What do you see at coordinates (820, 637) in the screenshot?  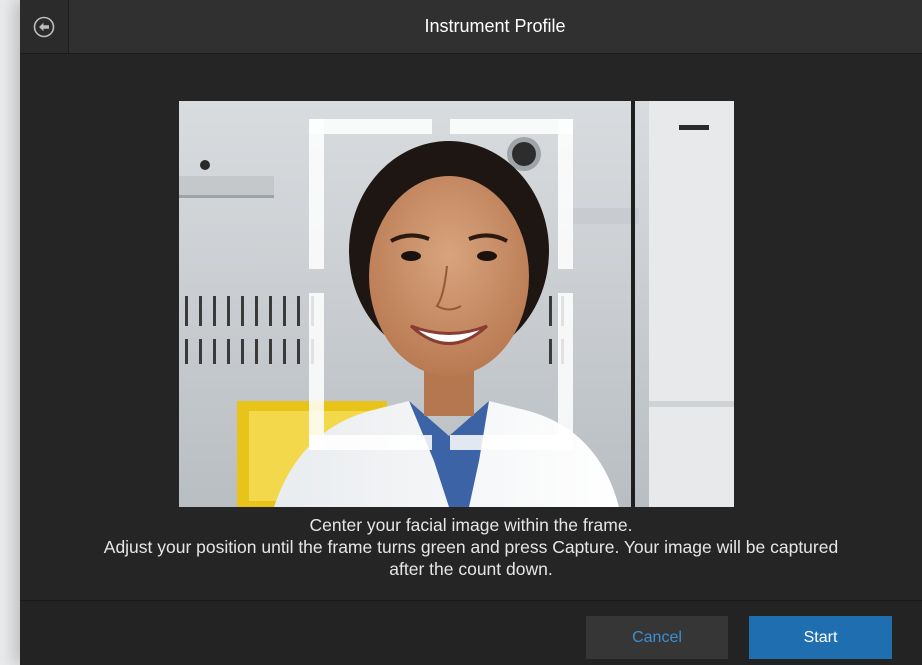 I see `start-button: Start` at bounding box center [820, 637].